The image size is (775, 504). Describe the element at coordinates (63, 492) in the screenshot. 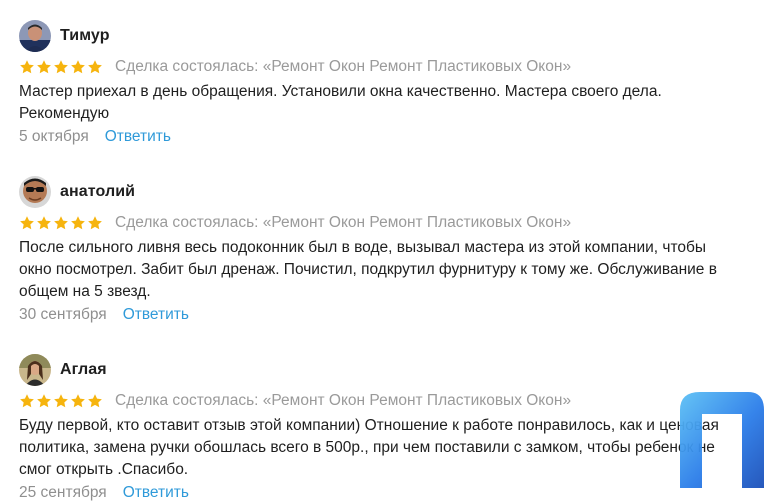

I see `review-date: 25 сентября` at that location.